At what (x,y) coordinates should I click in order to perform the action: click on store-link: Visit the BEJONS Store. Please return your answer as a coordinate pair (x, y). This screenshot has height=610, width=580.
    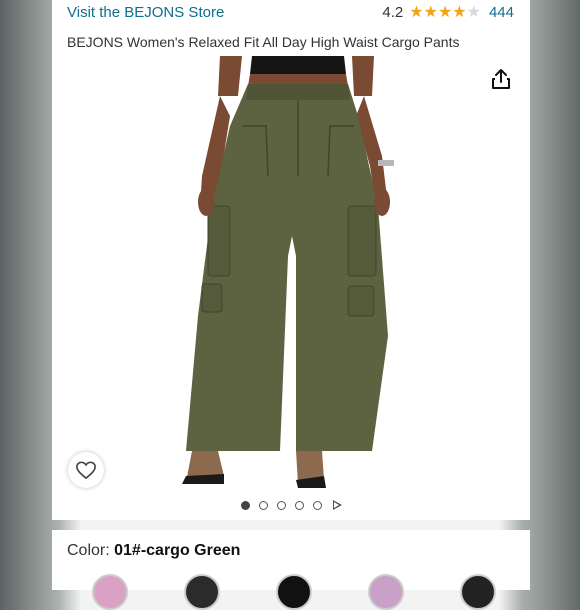
    Looking at the image, I should click on (145, 12).